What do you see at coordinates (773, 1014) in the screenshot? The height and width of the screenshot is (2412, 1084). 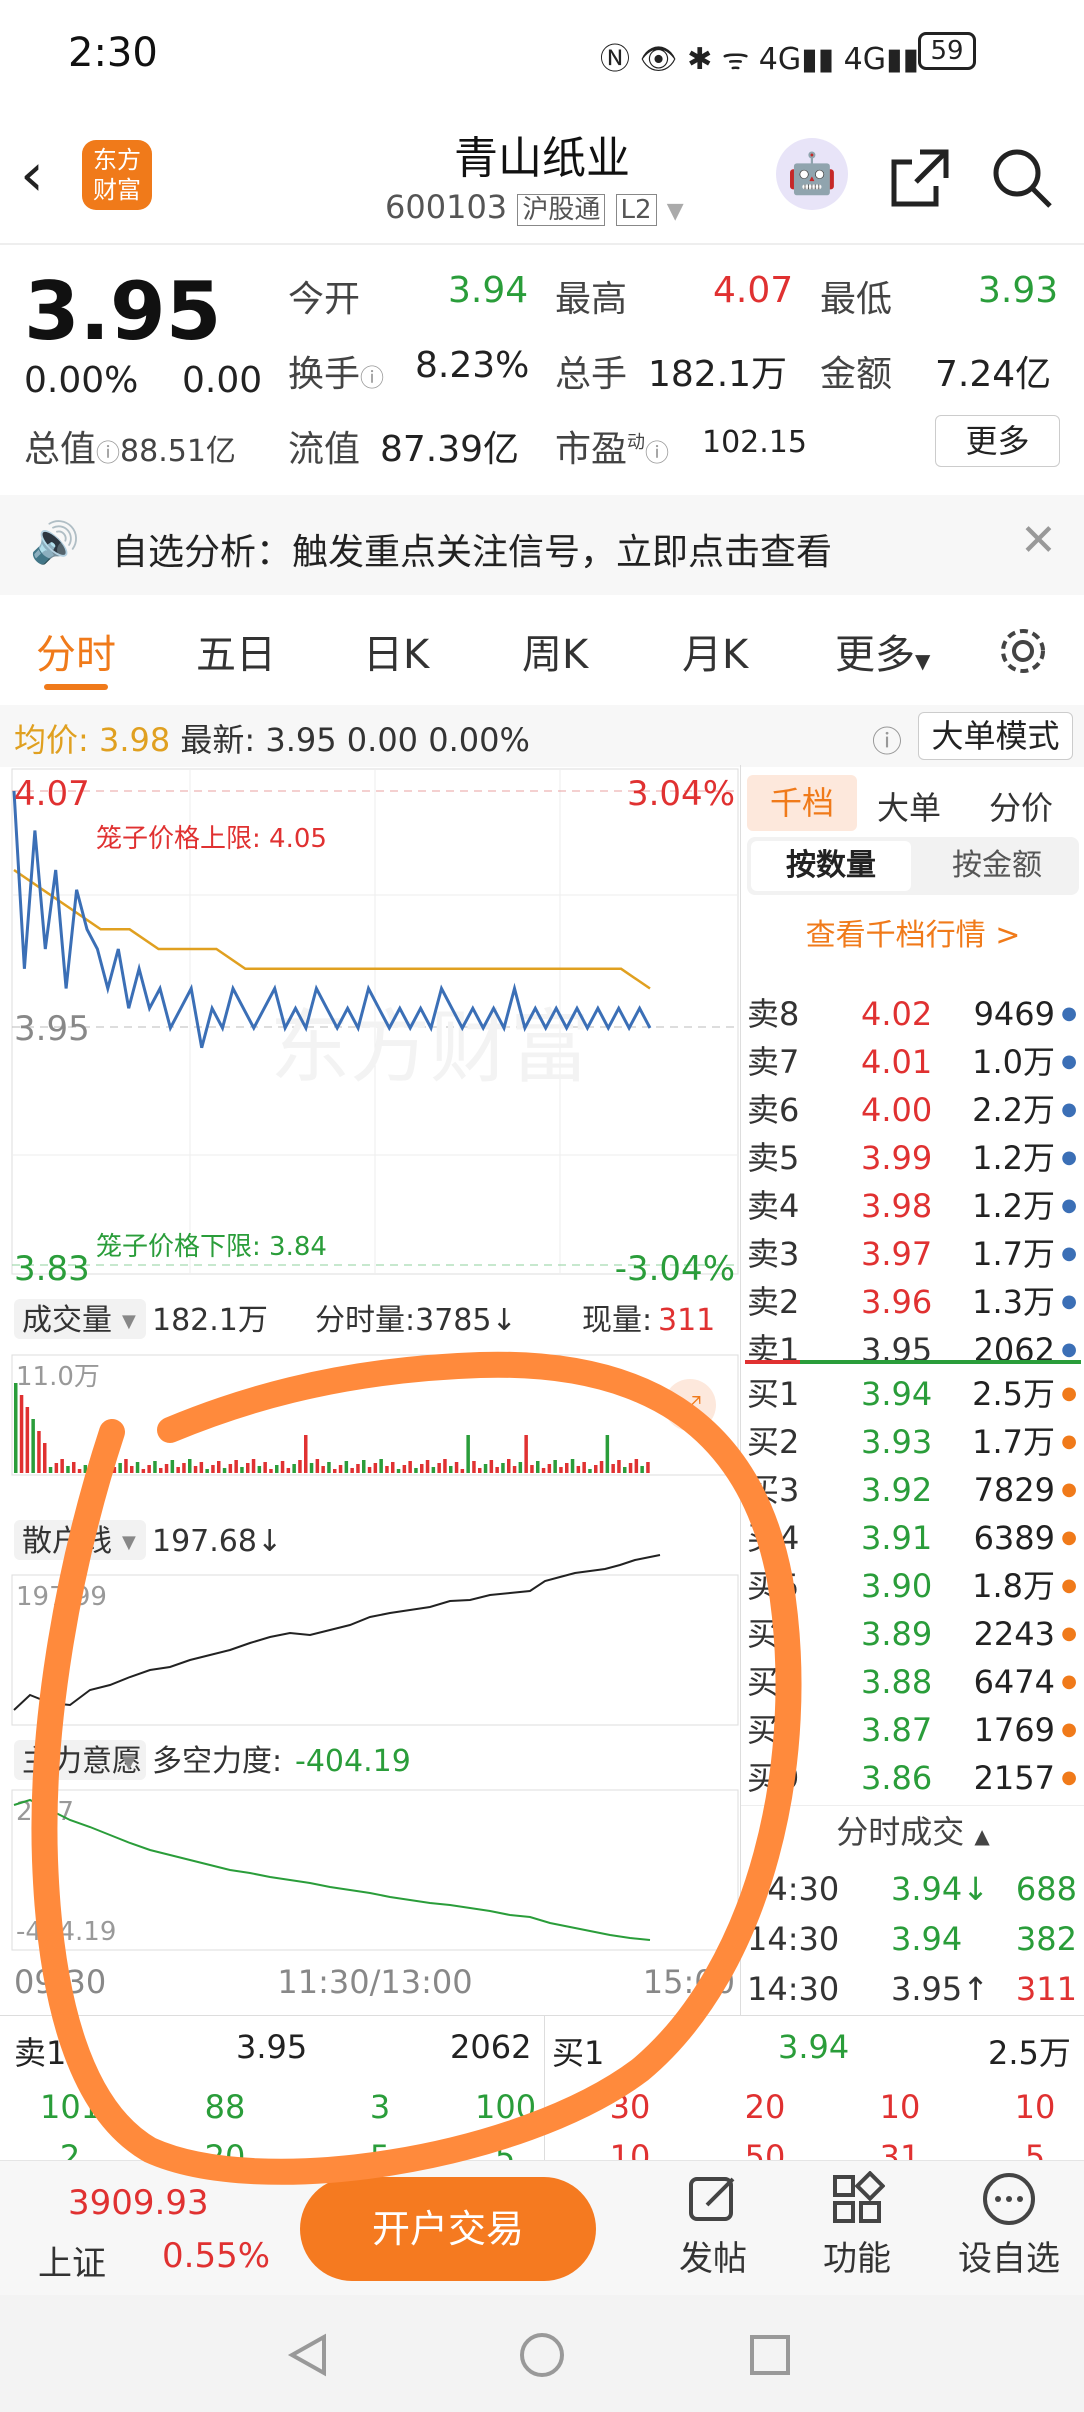 I see `level-label: 卖8` at bounding box center [773, 1014].